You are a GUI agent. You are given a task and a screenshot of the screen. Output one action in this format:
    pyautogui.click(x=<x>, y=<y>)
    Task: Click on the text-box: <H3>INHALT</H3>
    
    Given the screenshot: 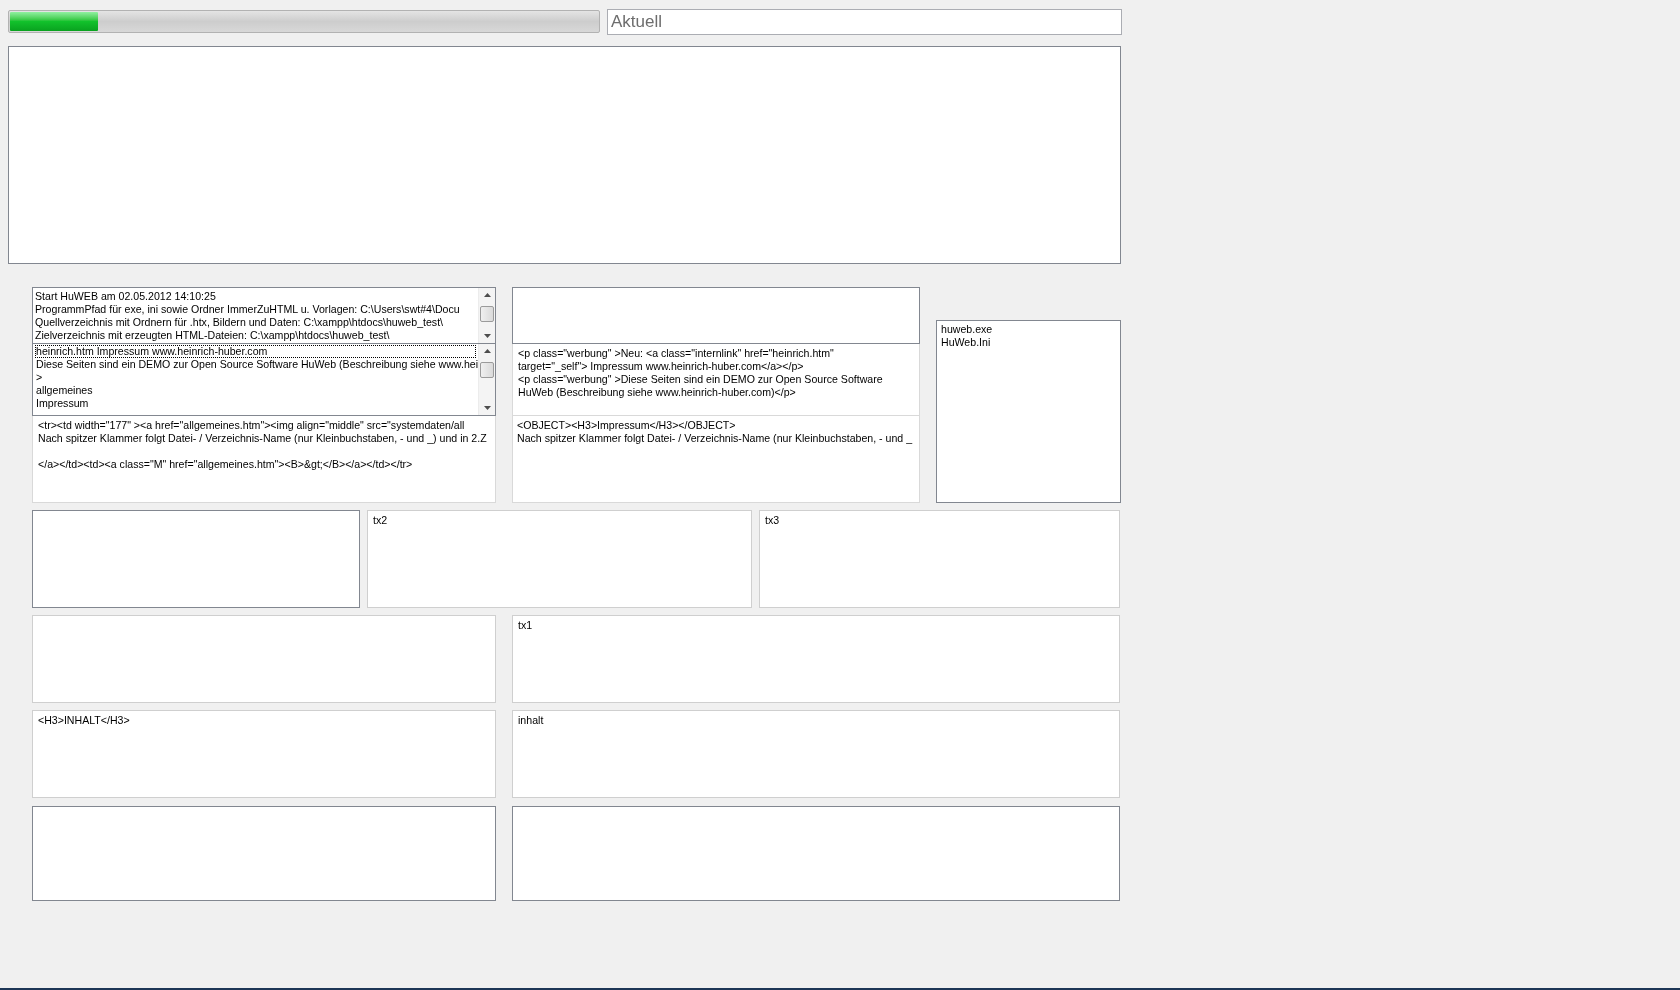 What is the action you would take?
    pyautogui.click(x=264, y=754)
    